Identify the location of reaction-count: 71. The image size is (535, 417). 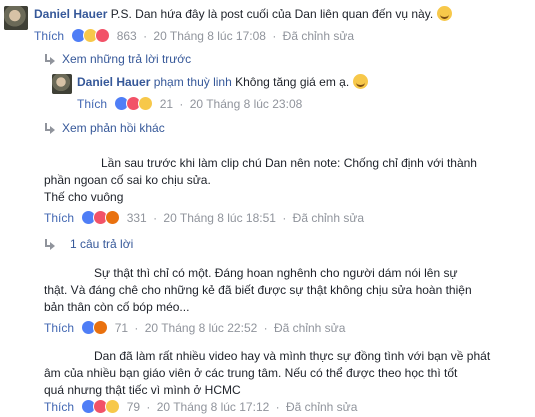
(121, 328).